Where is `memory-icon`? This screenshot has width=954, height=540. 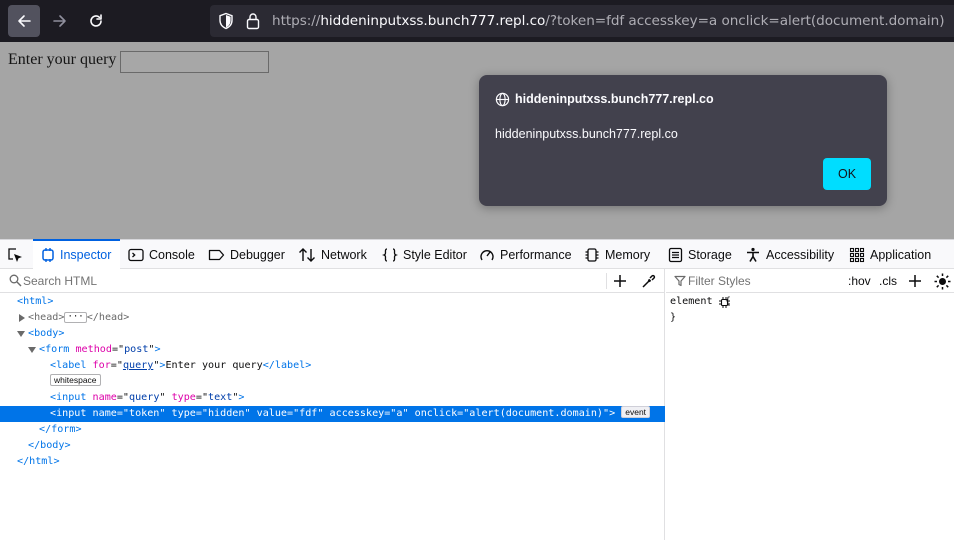
memory-icon is located at coordinates (592, 254).